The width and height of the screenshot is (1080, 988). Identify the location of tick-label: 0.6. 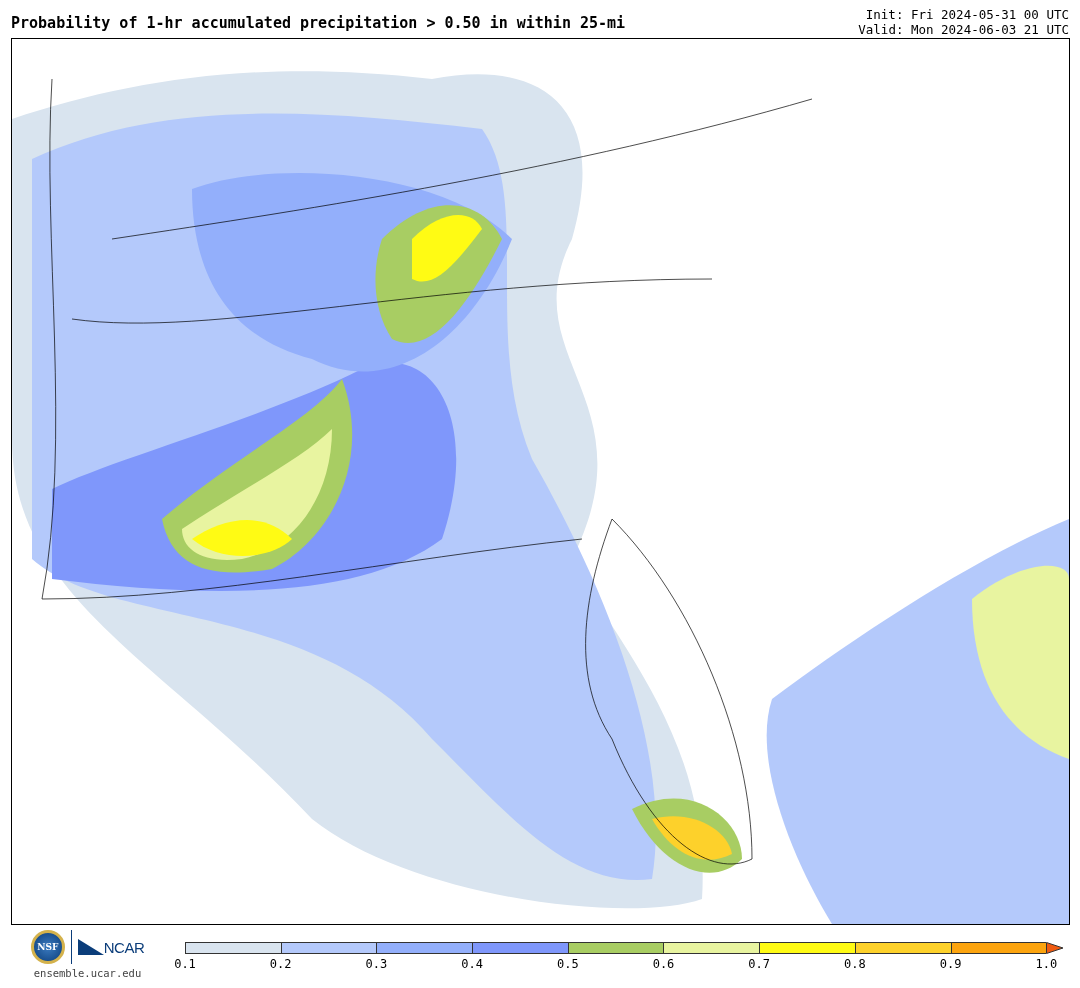
(663, 964).